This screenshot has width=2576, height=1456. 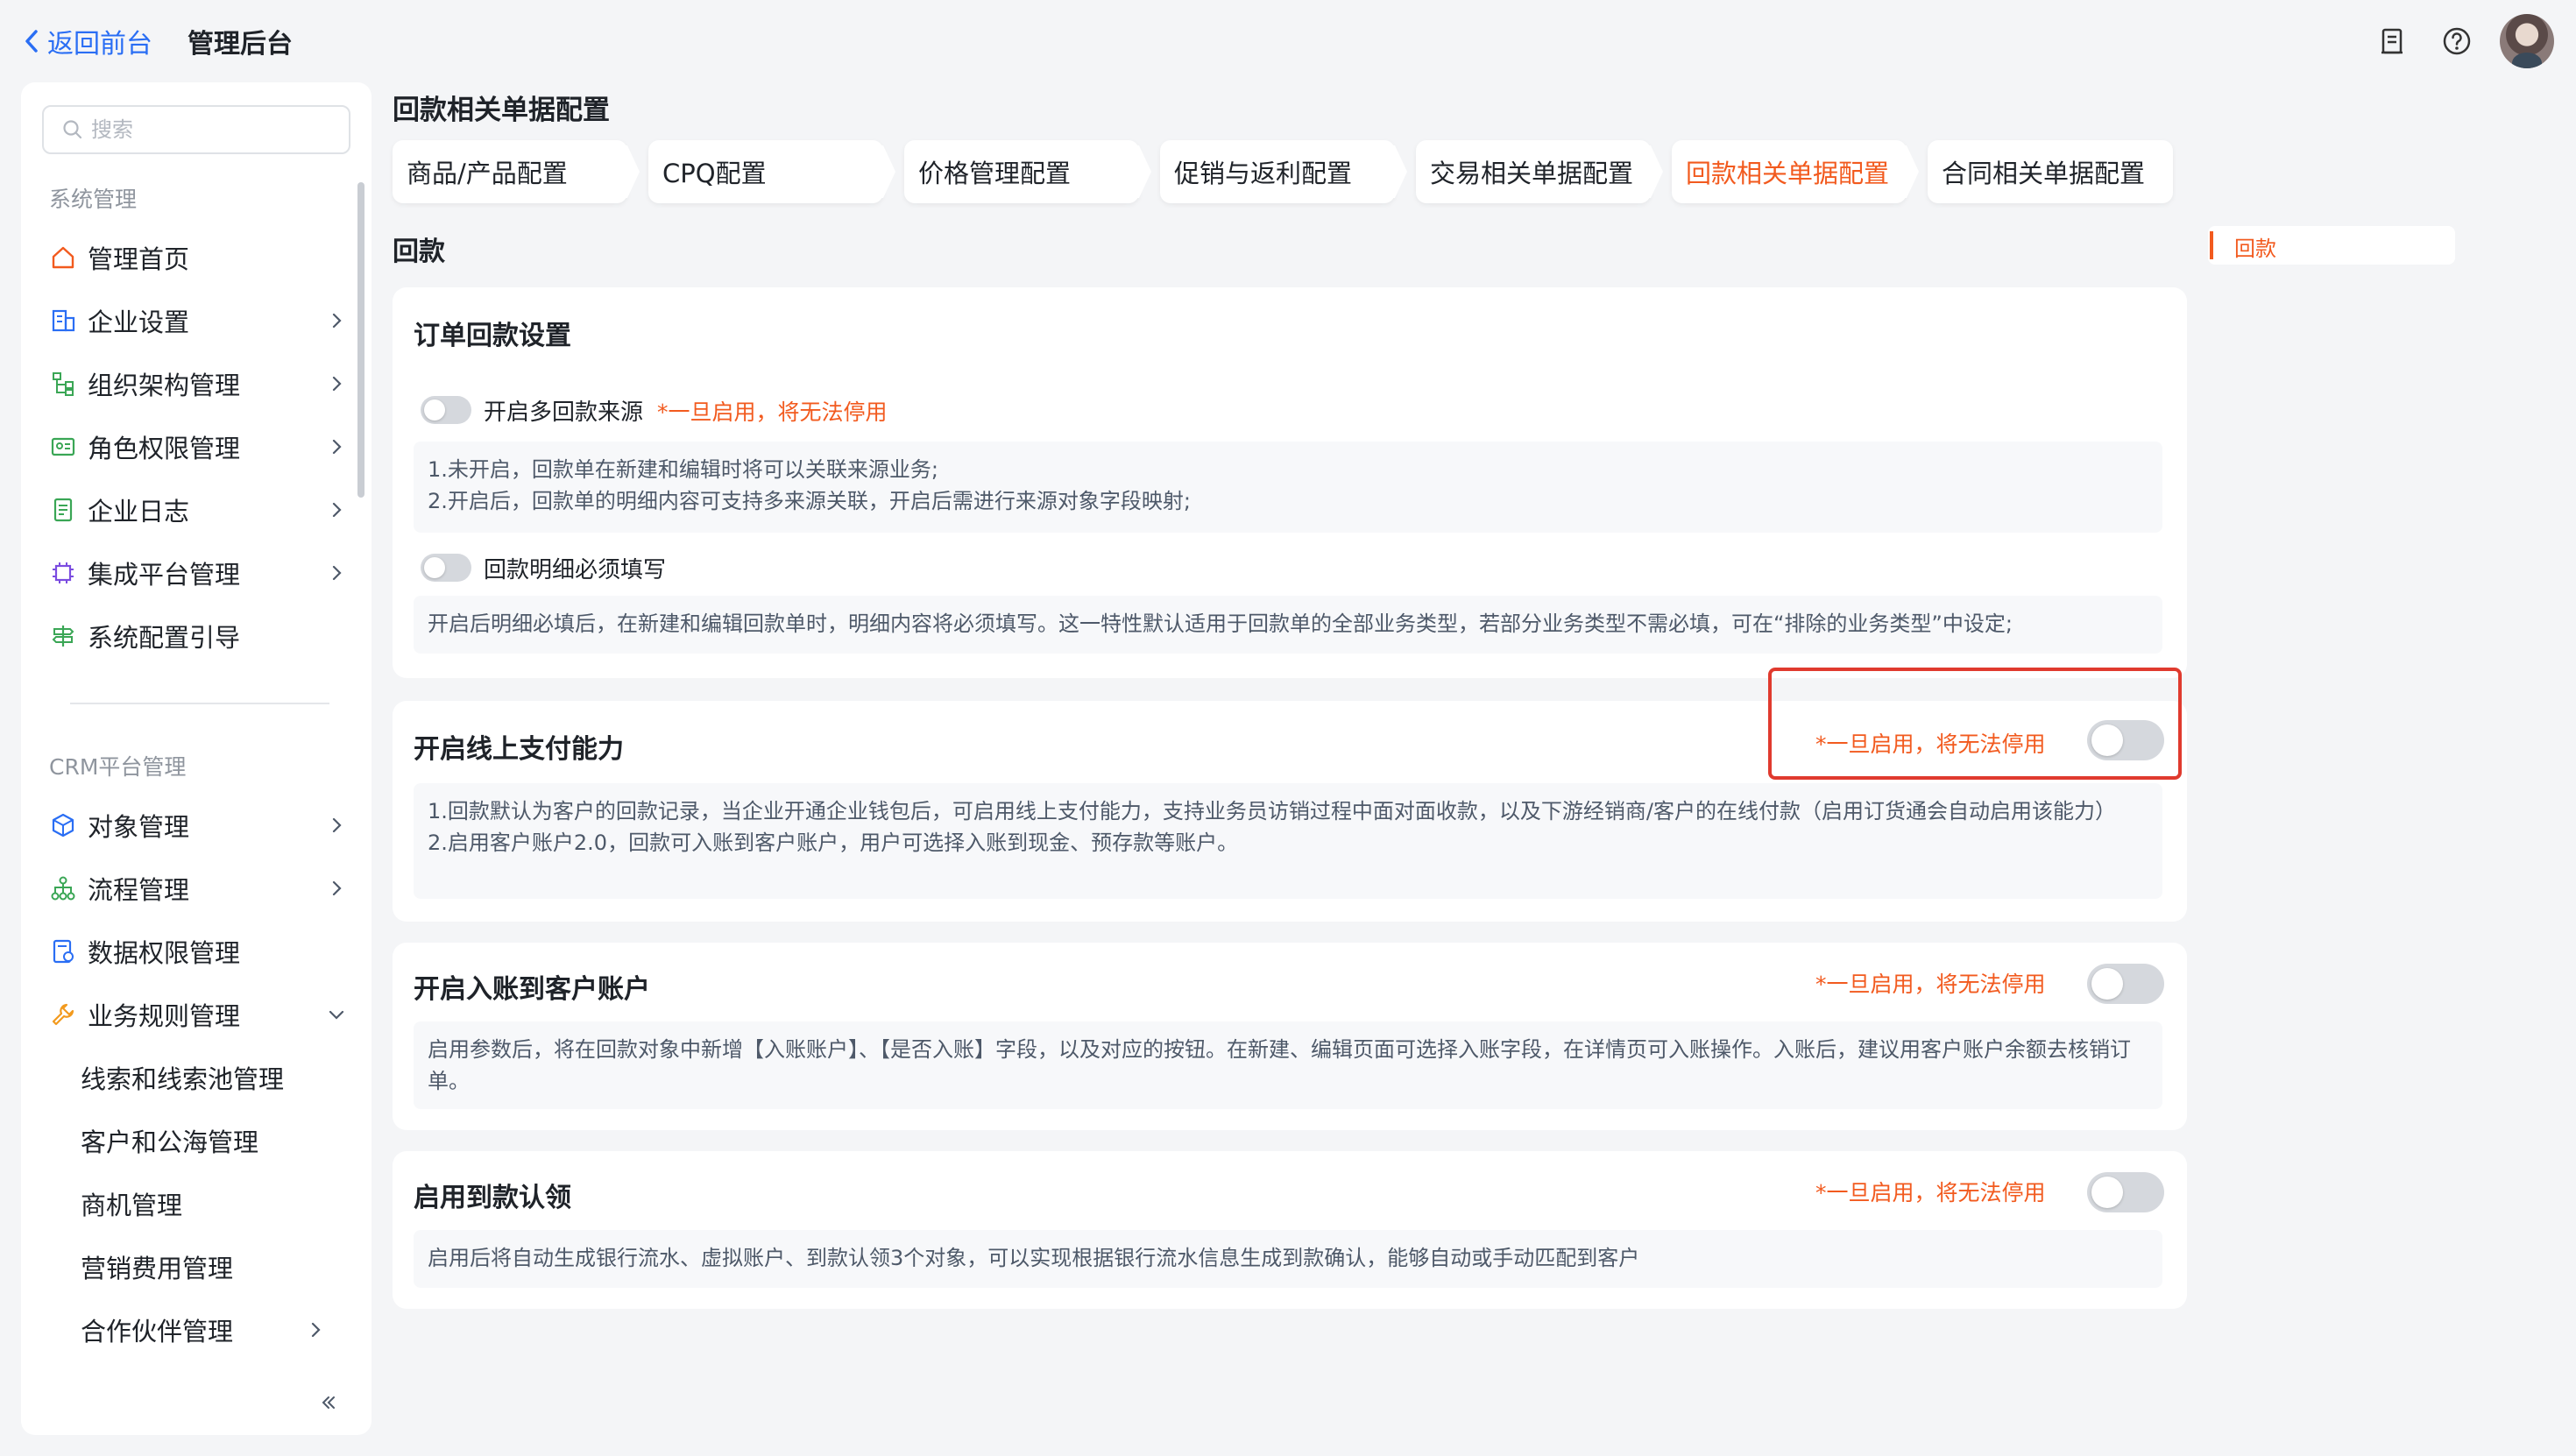 What do you see at coordinates (532, 990) in the screenshot?
I see `card-title: 开启入账到客户账户` at bounding box center [532, 990].